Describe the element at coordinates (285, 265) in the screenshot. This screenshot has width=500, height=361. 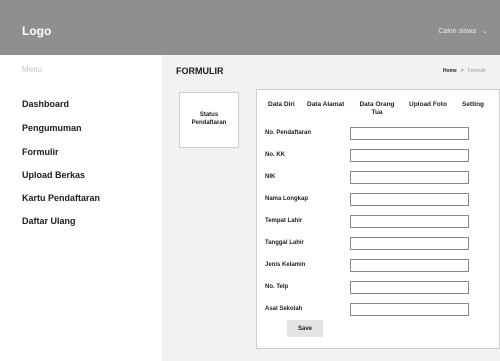
I see `field-label: Jenis Kelamin` at that location.